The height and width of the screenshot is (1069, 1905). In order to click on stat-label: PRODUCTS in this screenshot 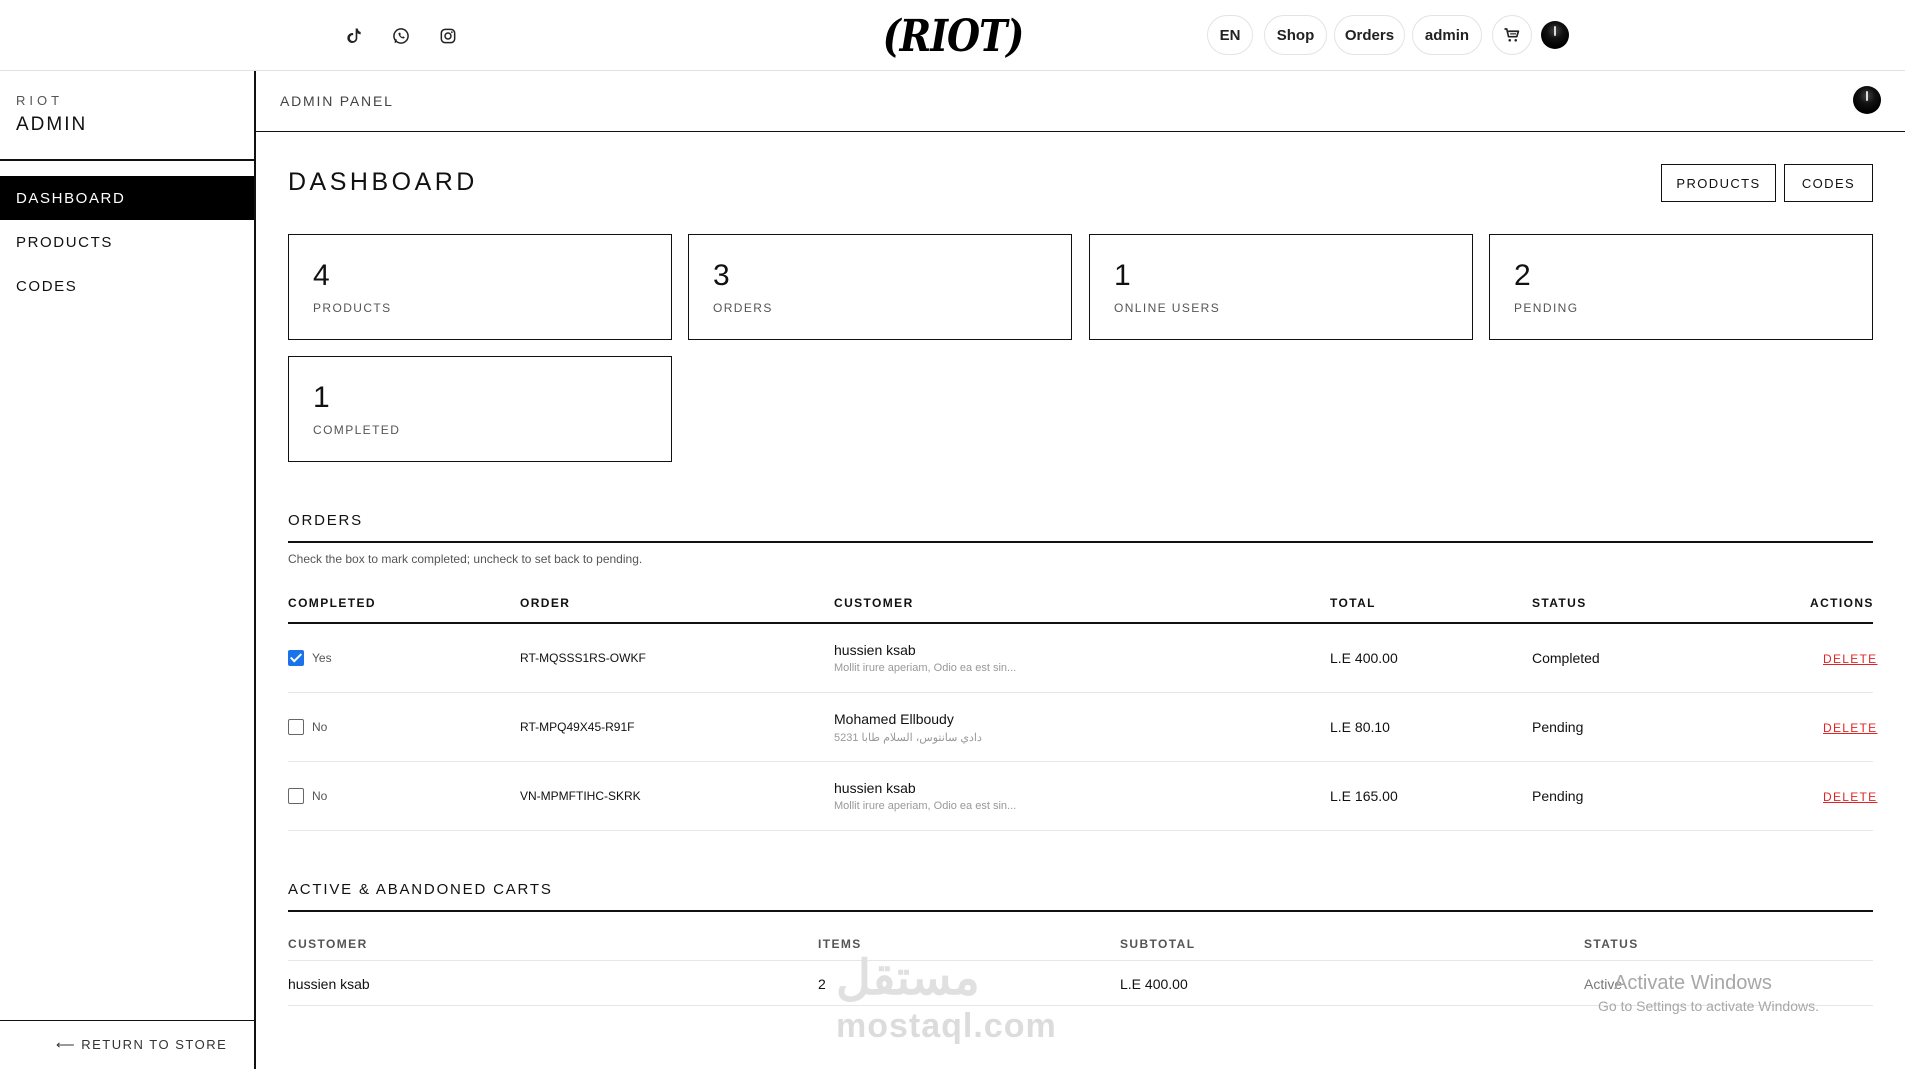, I will do `click(352, 308)`.